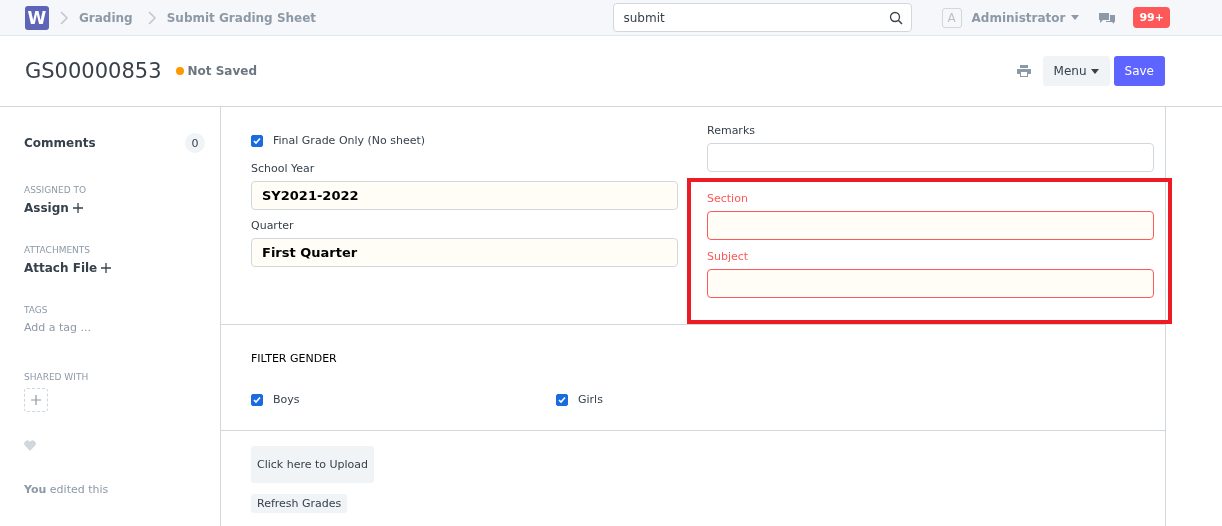 This screenshot has height=526, width=1222. Describe the element at coordinates (222, 71) in the screenshot. I see `status-label: Not Saved` at that location.